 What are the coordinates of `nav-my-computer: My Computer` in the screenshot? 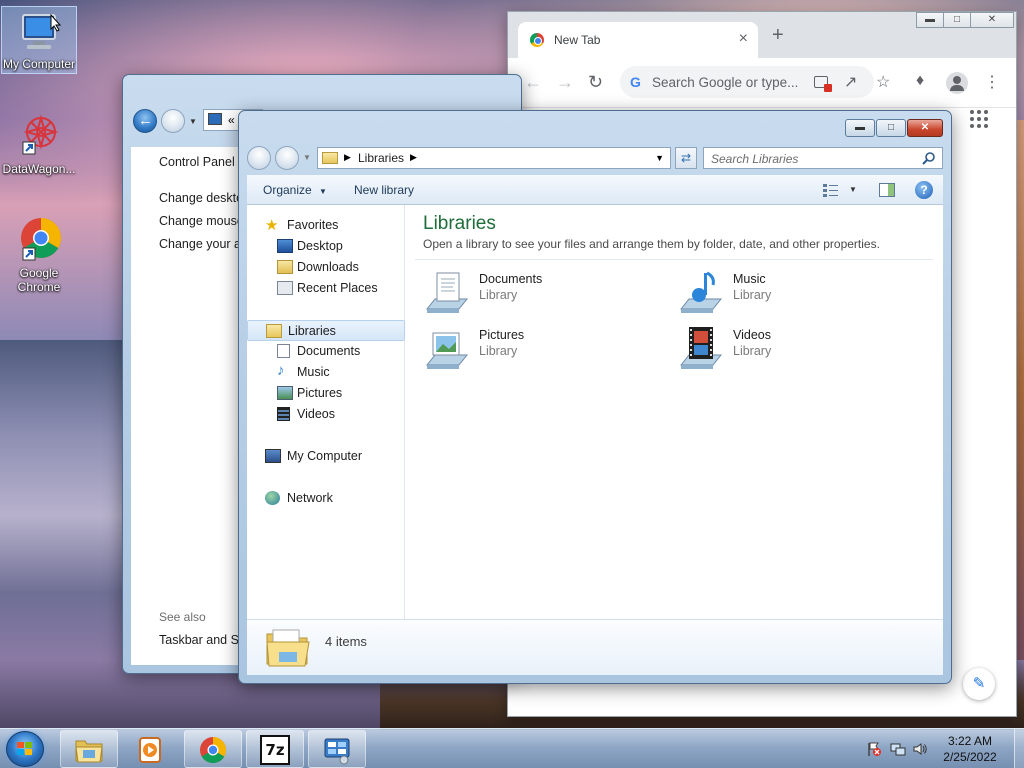 It's located at (326, 456).